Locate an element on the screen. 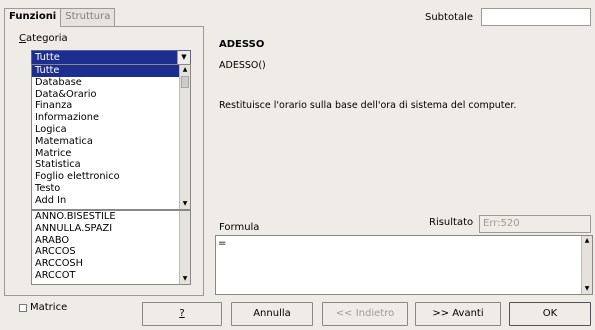 The height and width of the screenshot is (330, 595). chevron-down-icon: ▼ is located at coordinates (183, 57).